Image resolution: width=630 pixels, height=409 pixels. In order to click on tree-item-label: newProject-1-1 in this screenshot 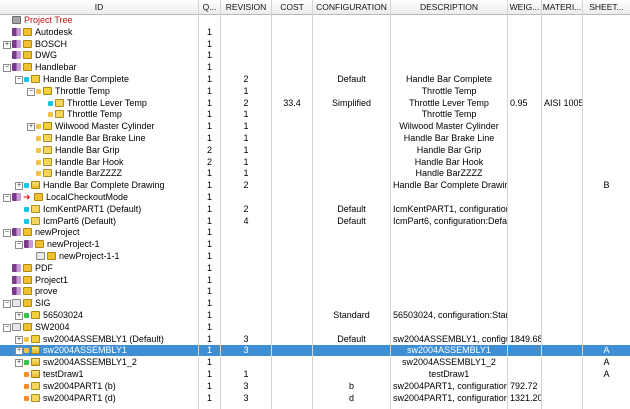, I will do `click(89, 256)`.